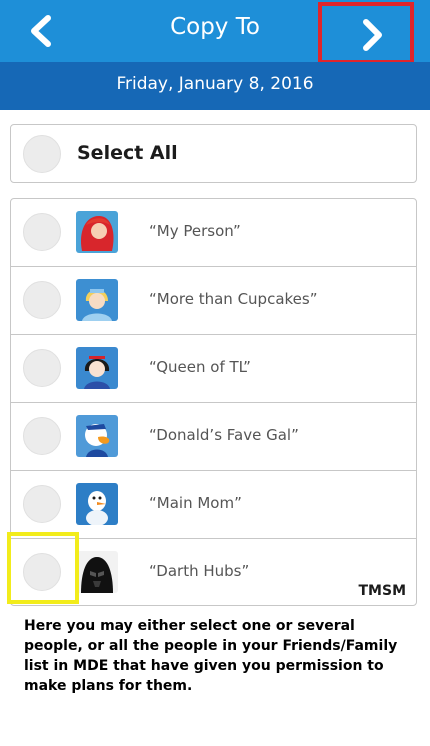 This screenshot has height=746, width=430. What do you see at coordinates (372, 35) in the screenshot?
I see `chevron-right-icon` at bounding box center [372, 35].